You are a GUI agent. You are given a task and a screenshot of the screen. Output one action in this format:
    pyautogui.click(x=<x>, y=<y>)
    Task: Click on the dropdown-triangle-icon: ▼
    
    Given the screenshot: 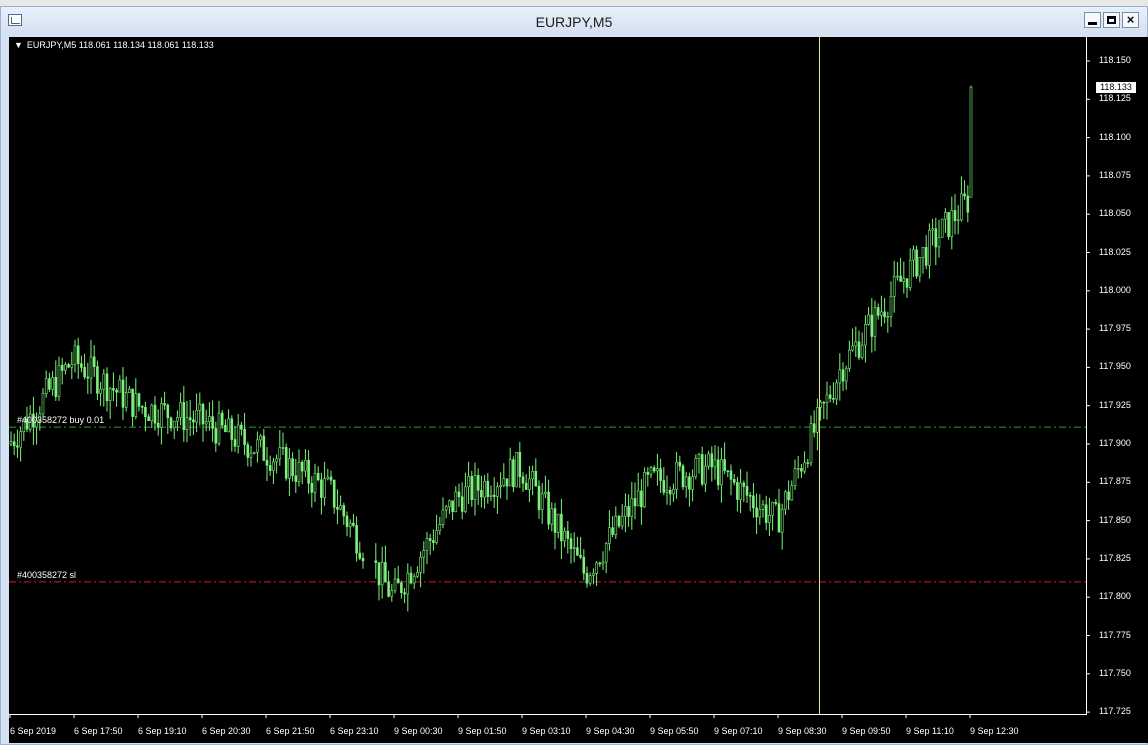 What is the action you would take?
    pyautogui.click(x=18, y=45)
    